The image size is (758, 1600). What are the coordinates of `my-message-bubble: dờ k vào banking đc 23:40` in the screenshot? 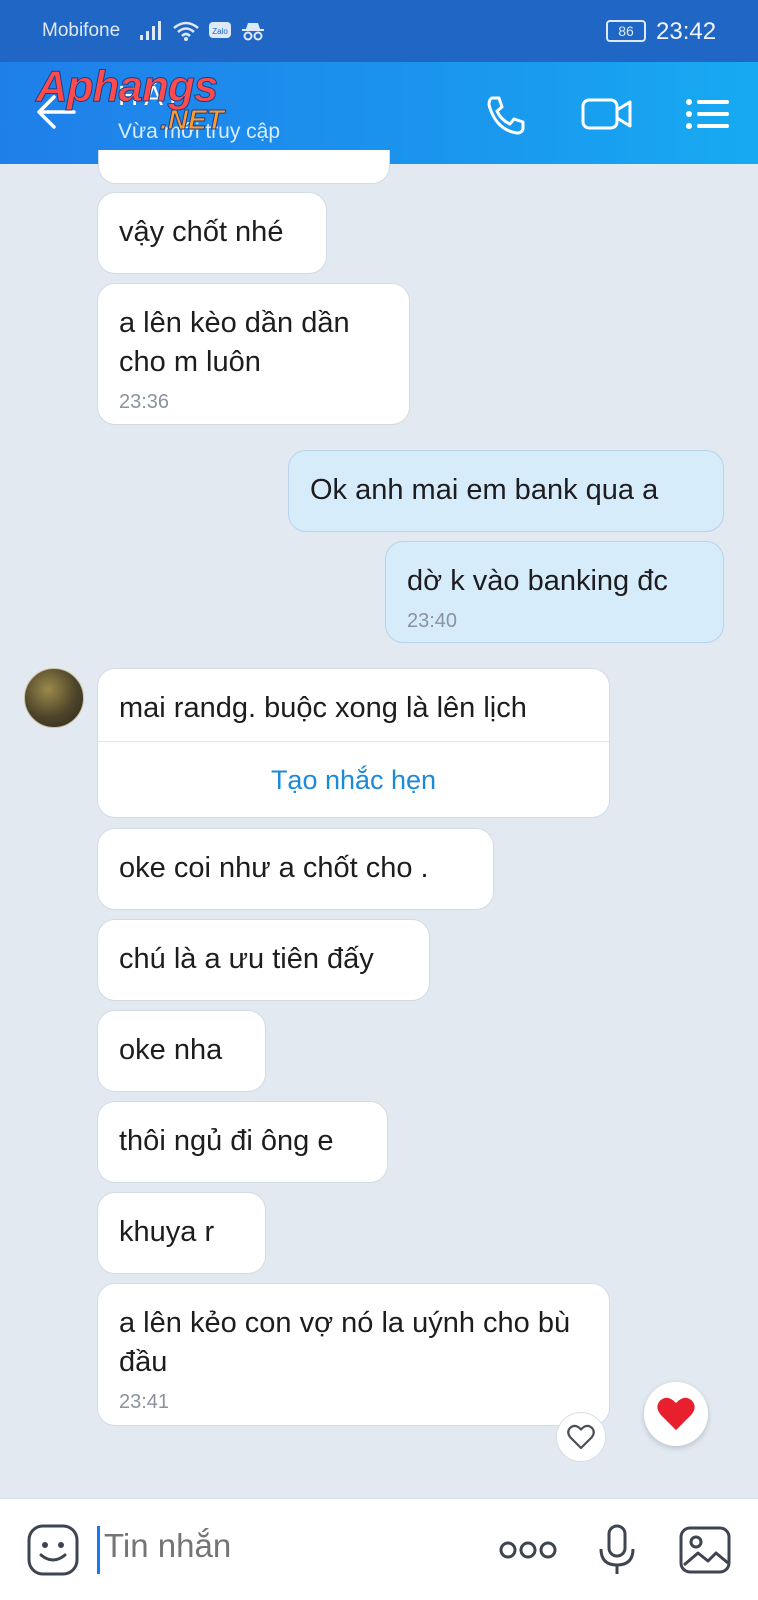 It's located at (554, 592).